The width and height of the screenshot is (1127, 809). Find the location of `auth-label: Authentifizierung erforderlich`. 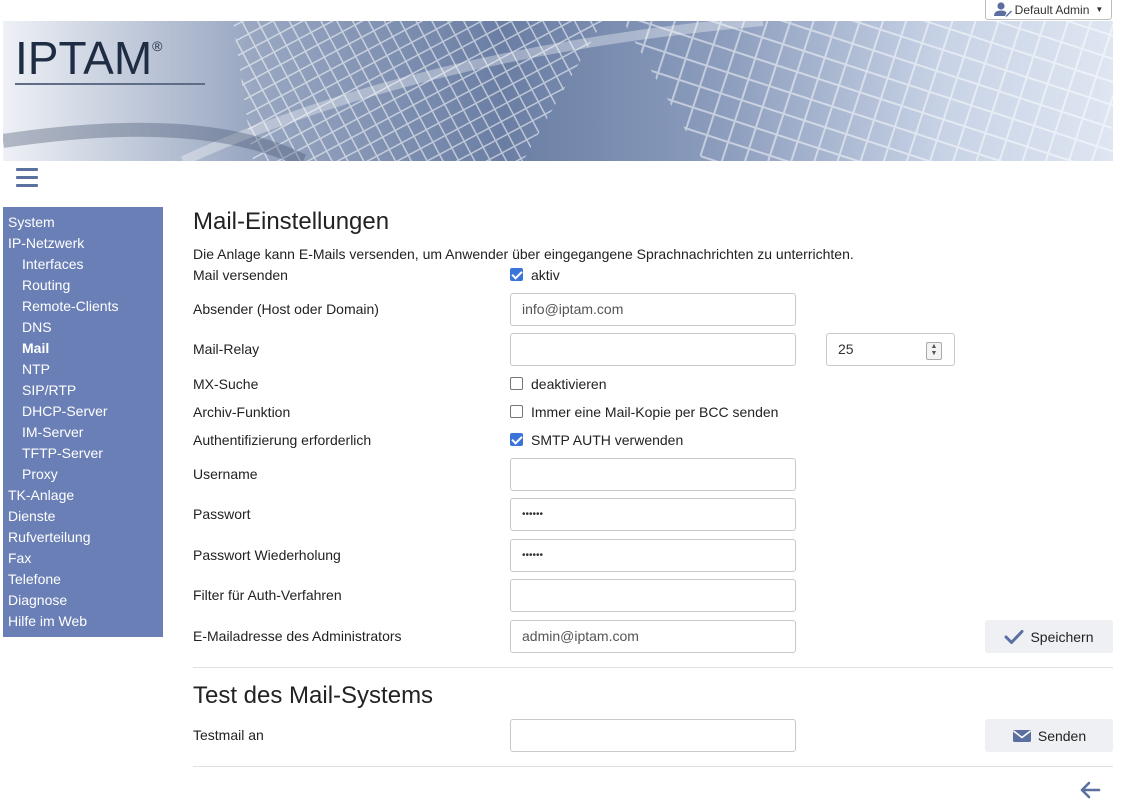

auth-label: Authentifizierung erforderlich is located at coordinates (282, 440).